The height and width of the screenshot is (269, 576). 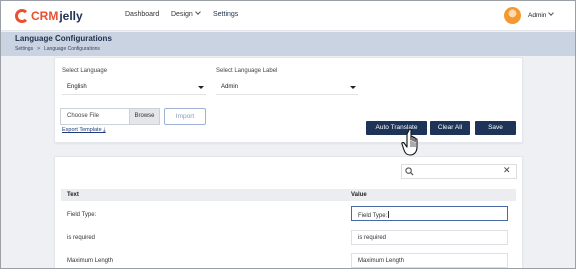 What do you see at coordinates (495, 128) in the screenshot?
I see `save-button: Save` at bounding box center [495, 128].